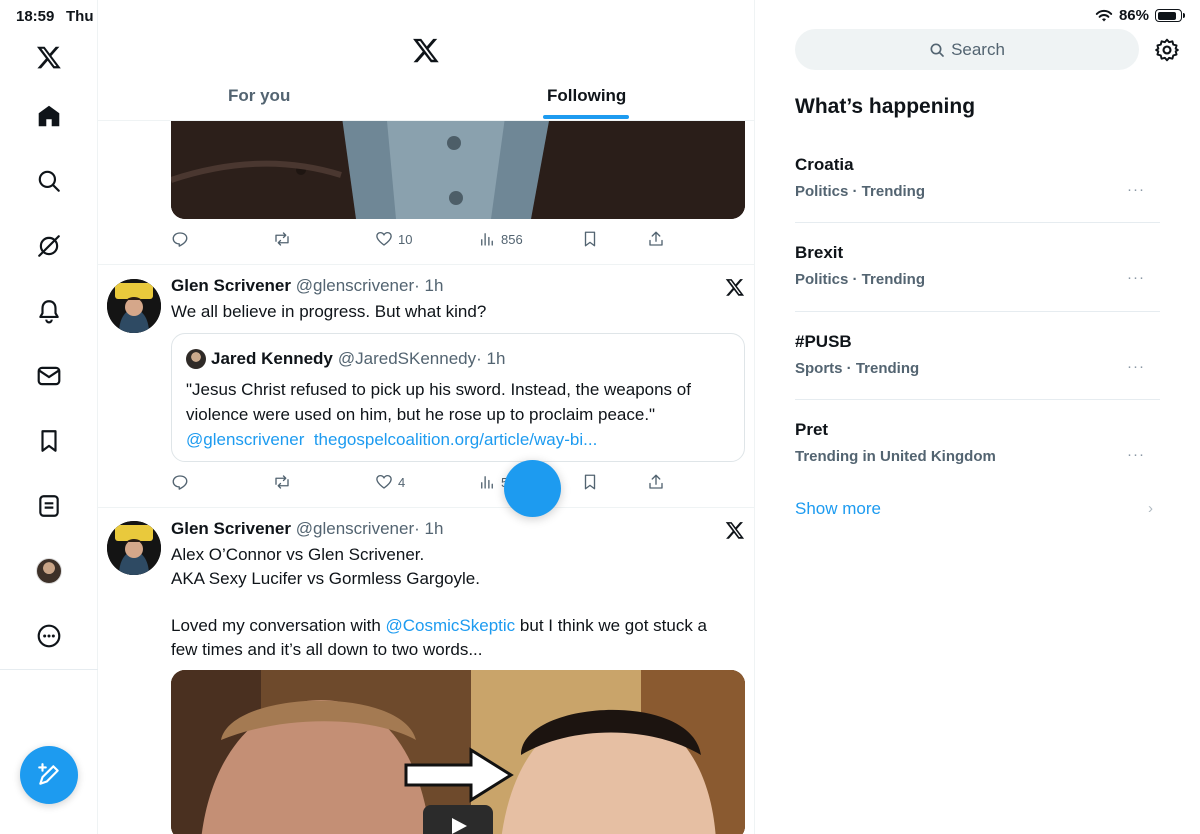 This screenshot has width=1200, height=834. I want to click on tweet-media-image, so click(458, 164).